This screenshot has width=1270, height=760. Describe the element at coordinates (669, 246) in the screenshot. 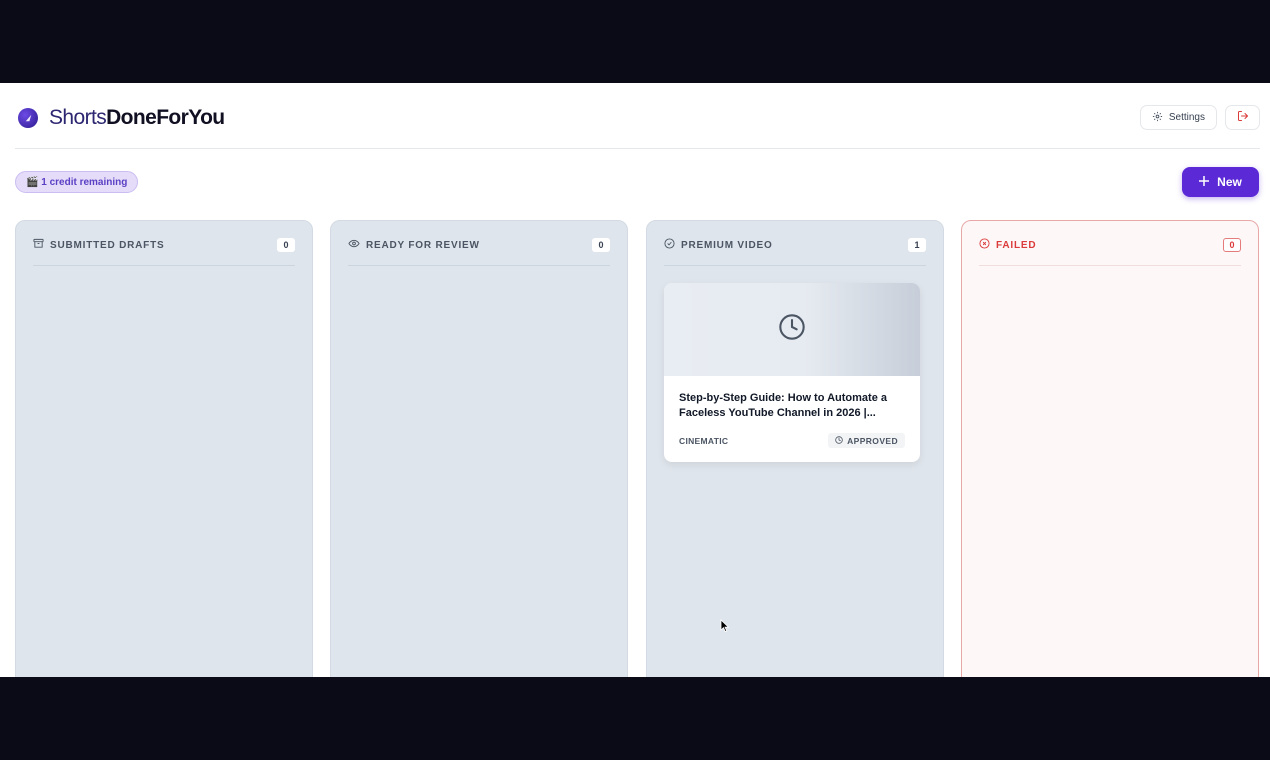

I see `check-circle-icon` at that location.